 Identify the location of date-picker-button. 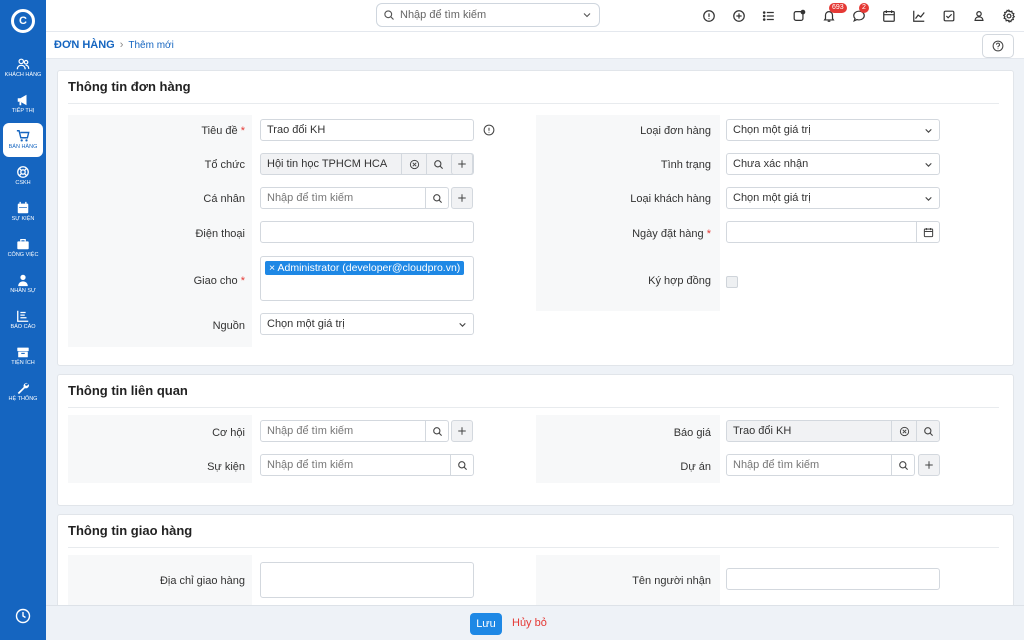
(928, 232).